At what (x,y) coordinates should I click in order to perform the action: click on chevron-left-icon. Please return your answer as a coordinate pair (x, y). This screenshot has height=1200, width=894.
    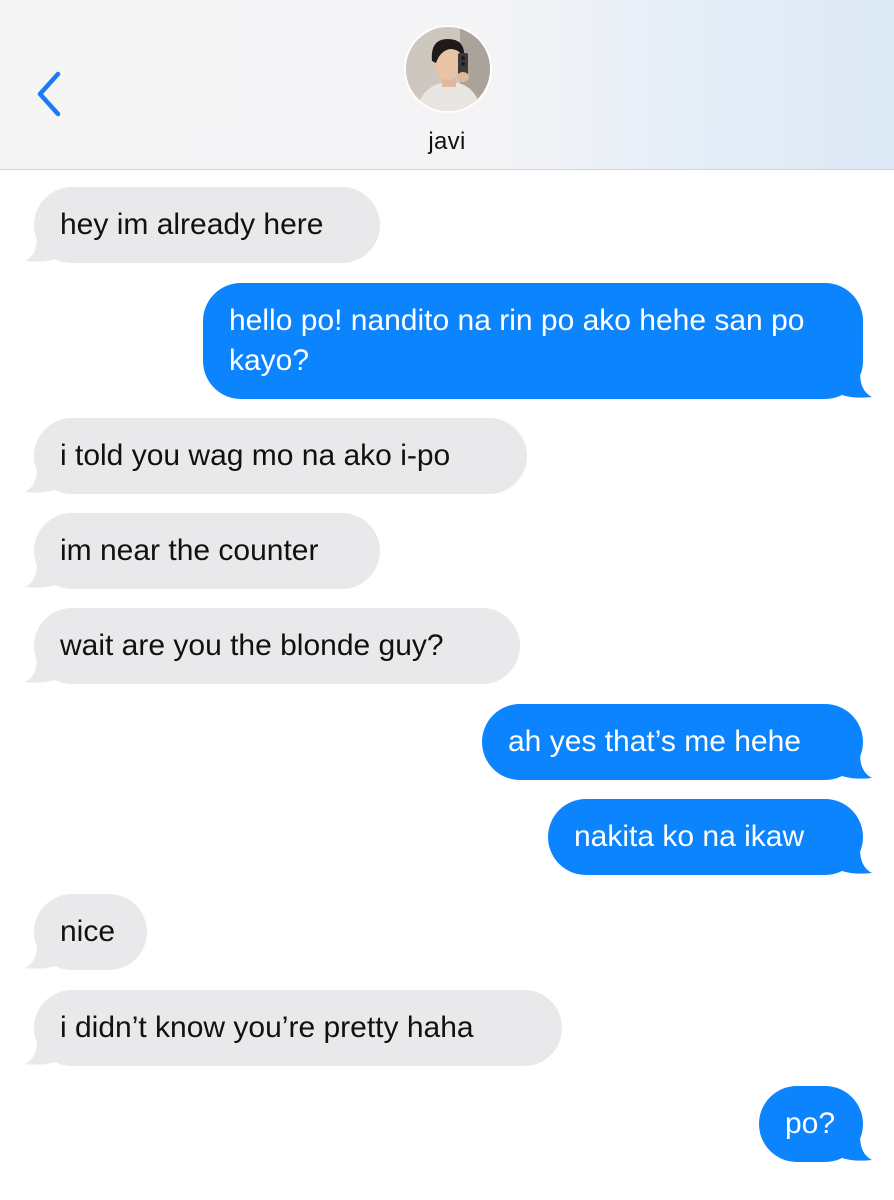
    Looking at the image, I should click on (49, 94).